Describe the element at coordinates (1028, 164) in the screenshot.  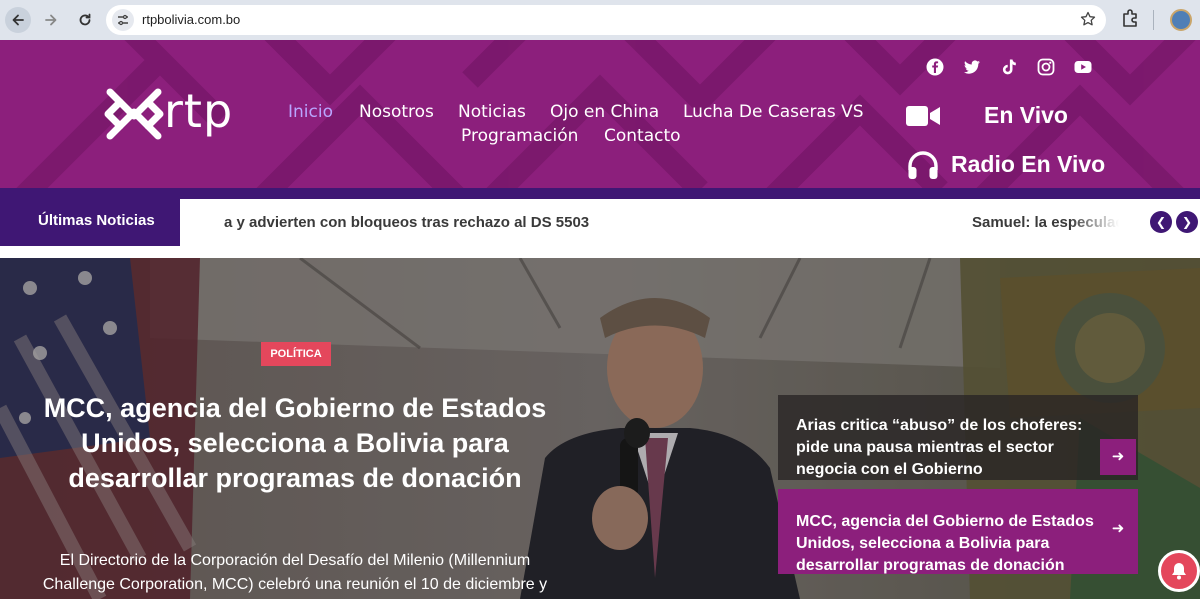
I see `radio-live-link: Radio En Vivo` at that location.